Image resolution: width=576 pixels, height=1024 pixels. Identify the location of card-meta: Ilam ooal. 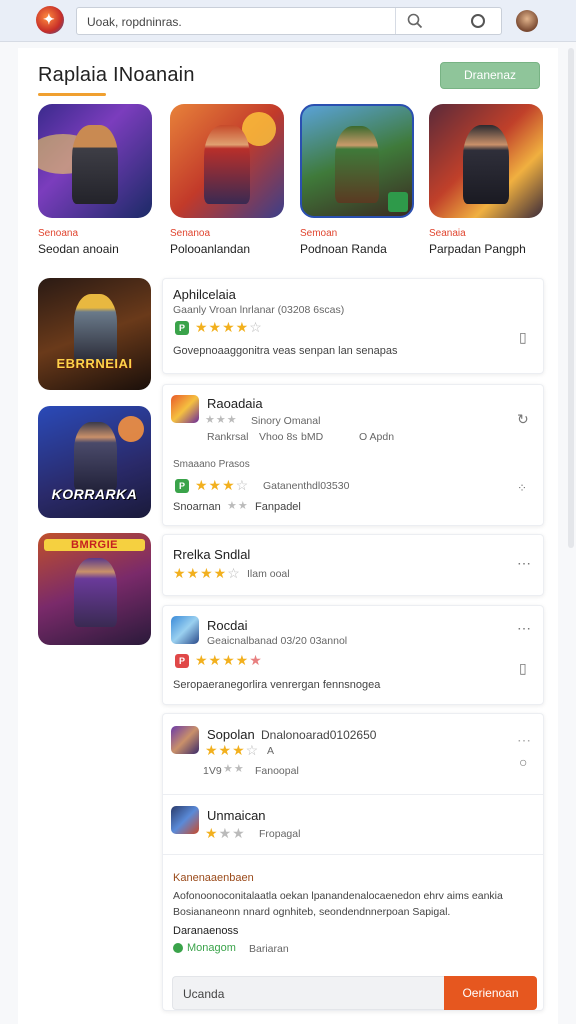
(268, 574).